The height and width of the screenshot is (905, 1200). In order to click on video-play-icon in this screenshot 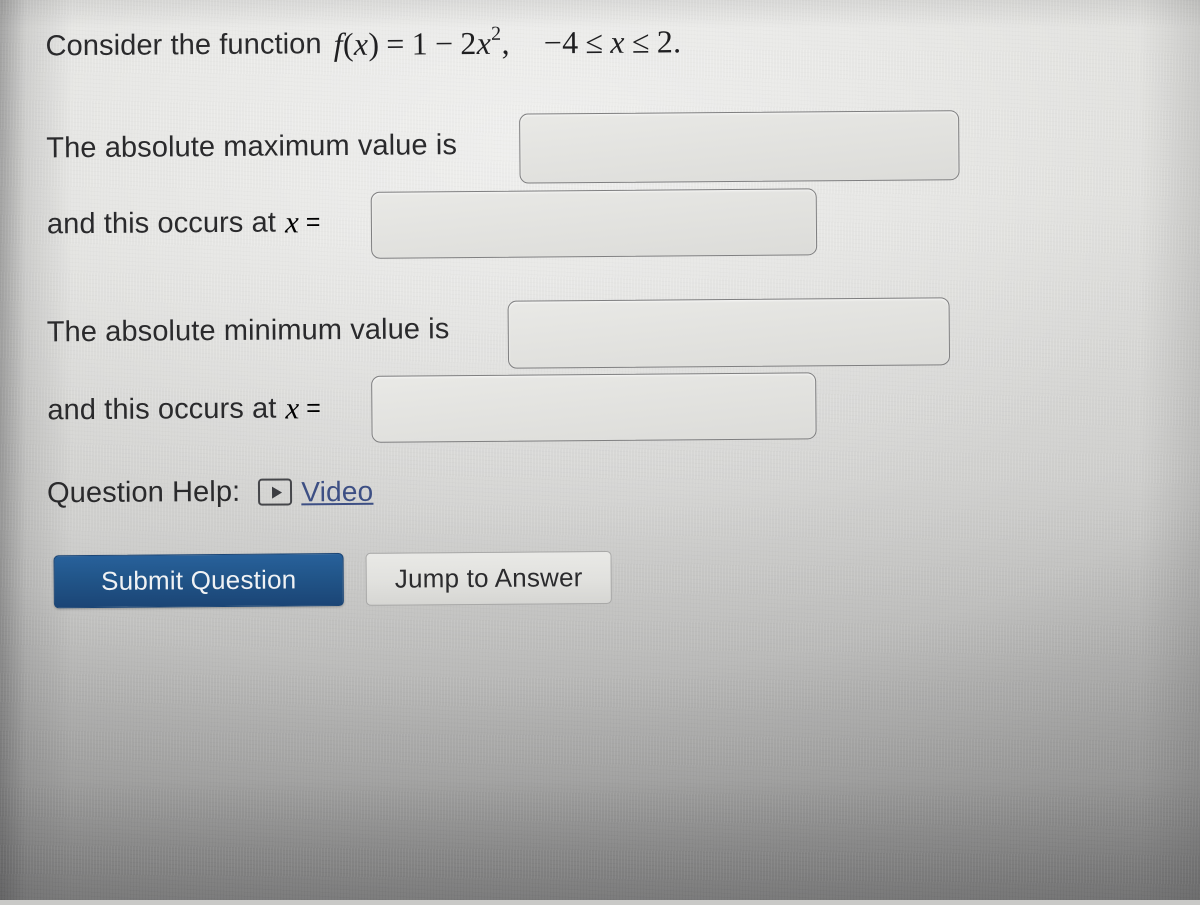, I will do `click(275, 492)`.